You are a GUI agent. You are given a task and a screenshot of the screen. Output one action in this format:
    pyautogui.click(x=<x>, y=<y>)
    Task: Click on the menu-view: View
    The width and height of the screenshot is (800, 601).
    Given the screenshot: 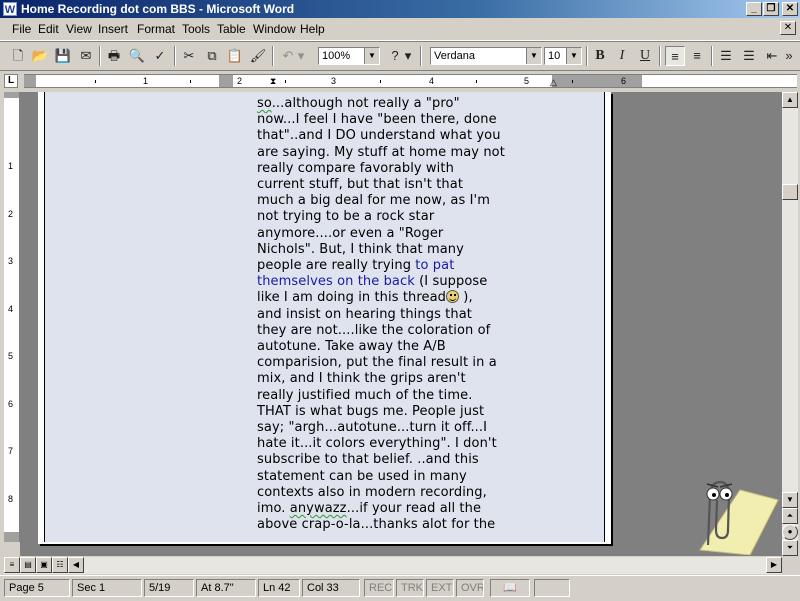 What is the action you would take?
    pyautogui.click(x=79, y=29)
    